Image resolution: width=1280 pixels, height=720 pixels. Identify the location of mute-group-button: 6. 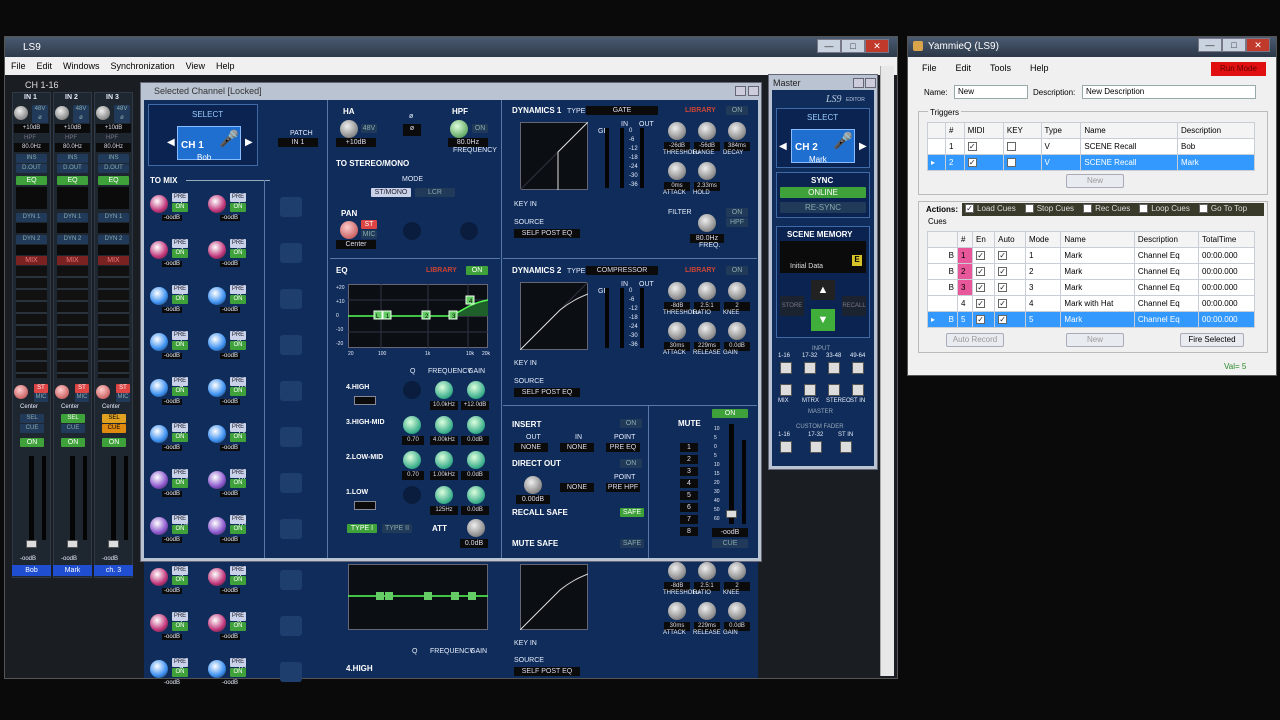
(689, 507).